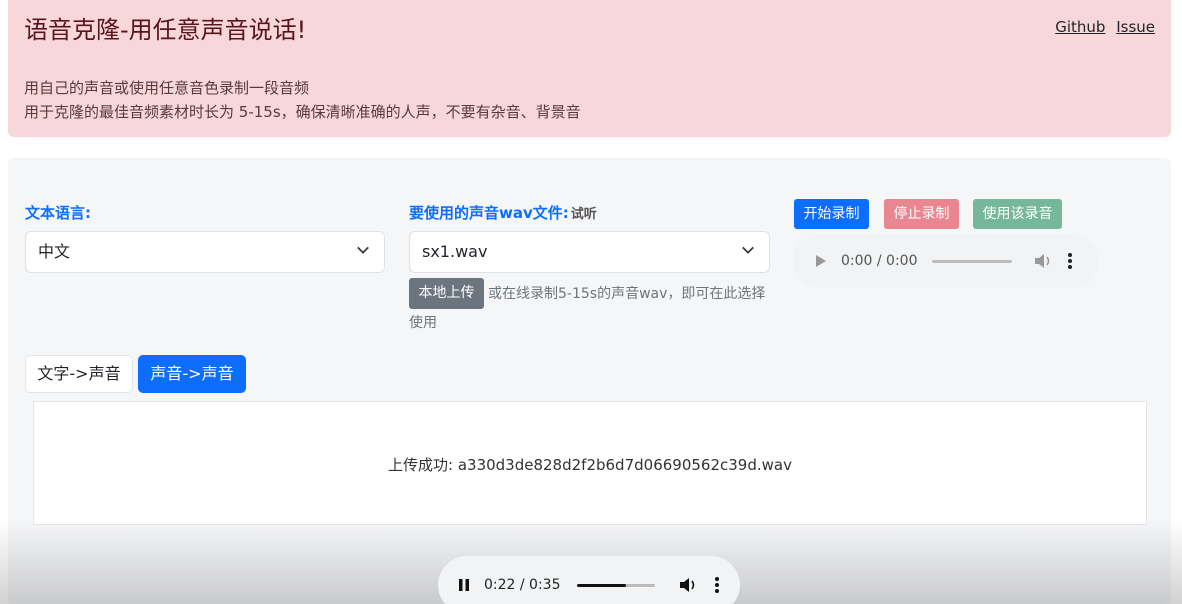 The width and height of the screenshot is (1182, 604). What do you see at coordinates (205, 252) in the screenshot?
I see `language-select: 中文` at bounding box center [205, 252].